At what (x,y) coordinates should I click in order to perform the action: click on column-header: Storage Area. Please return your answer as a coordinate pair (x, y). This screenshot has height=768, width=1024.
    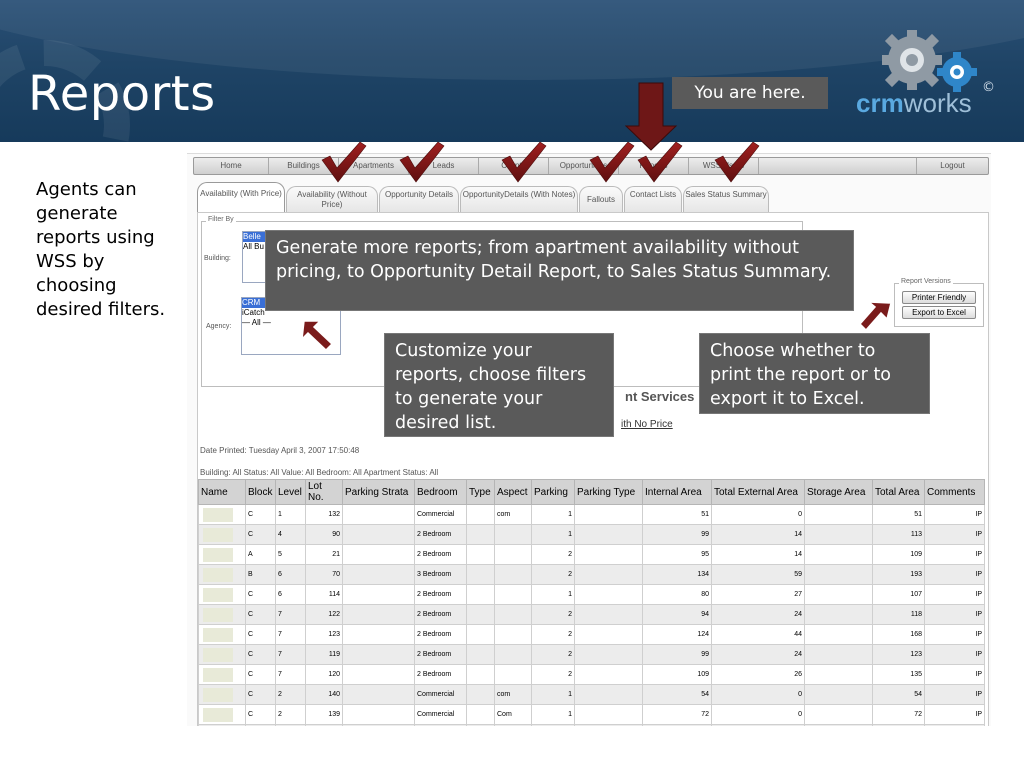
    Looking at the image, I should click on (838, 492).